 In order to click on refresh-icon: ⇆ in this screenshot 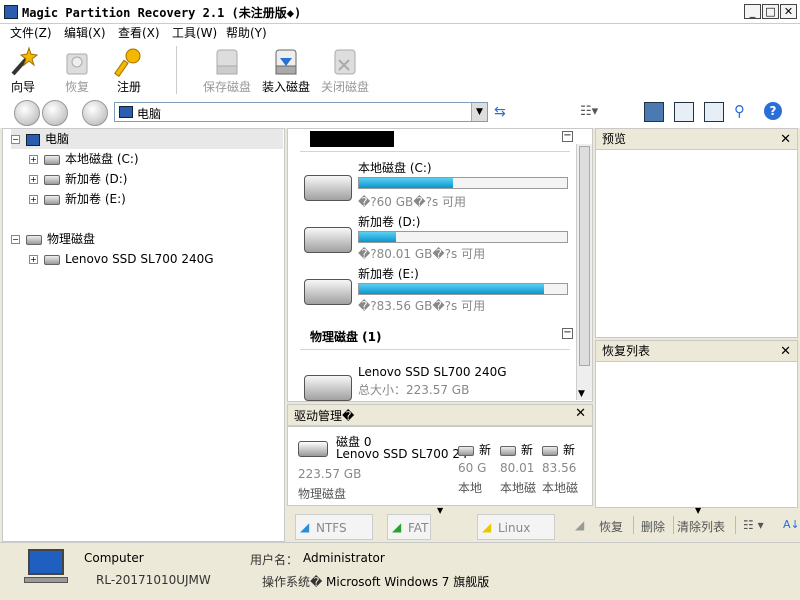, I will do `click(500, 112)`.